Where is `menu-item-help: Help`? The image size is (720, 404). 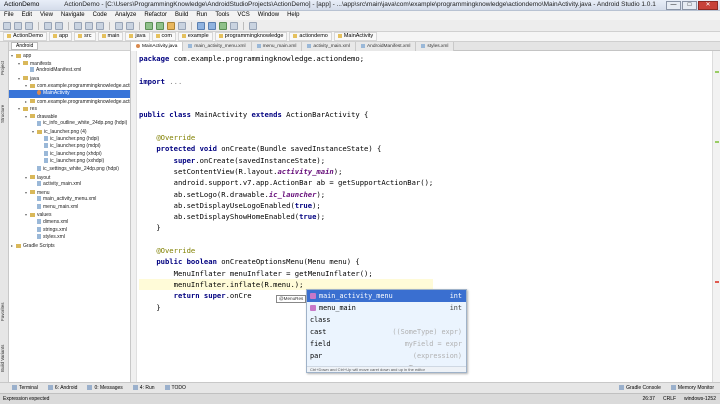
menu-item-help: Help is located at coordinates (293, 15).